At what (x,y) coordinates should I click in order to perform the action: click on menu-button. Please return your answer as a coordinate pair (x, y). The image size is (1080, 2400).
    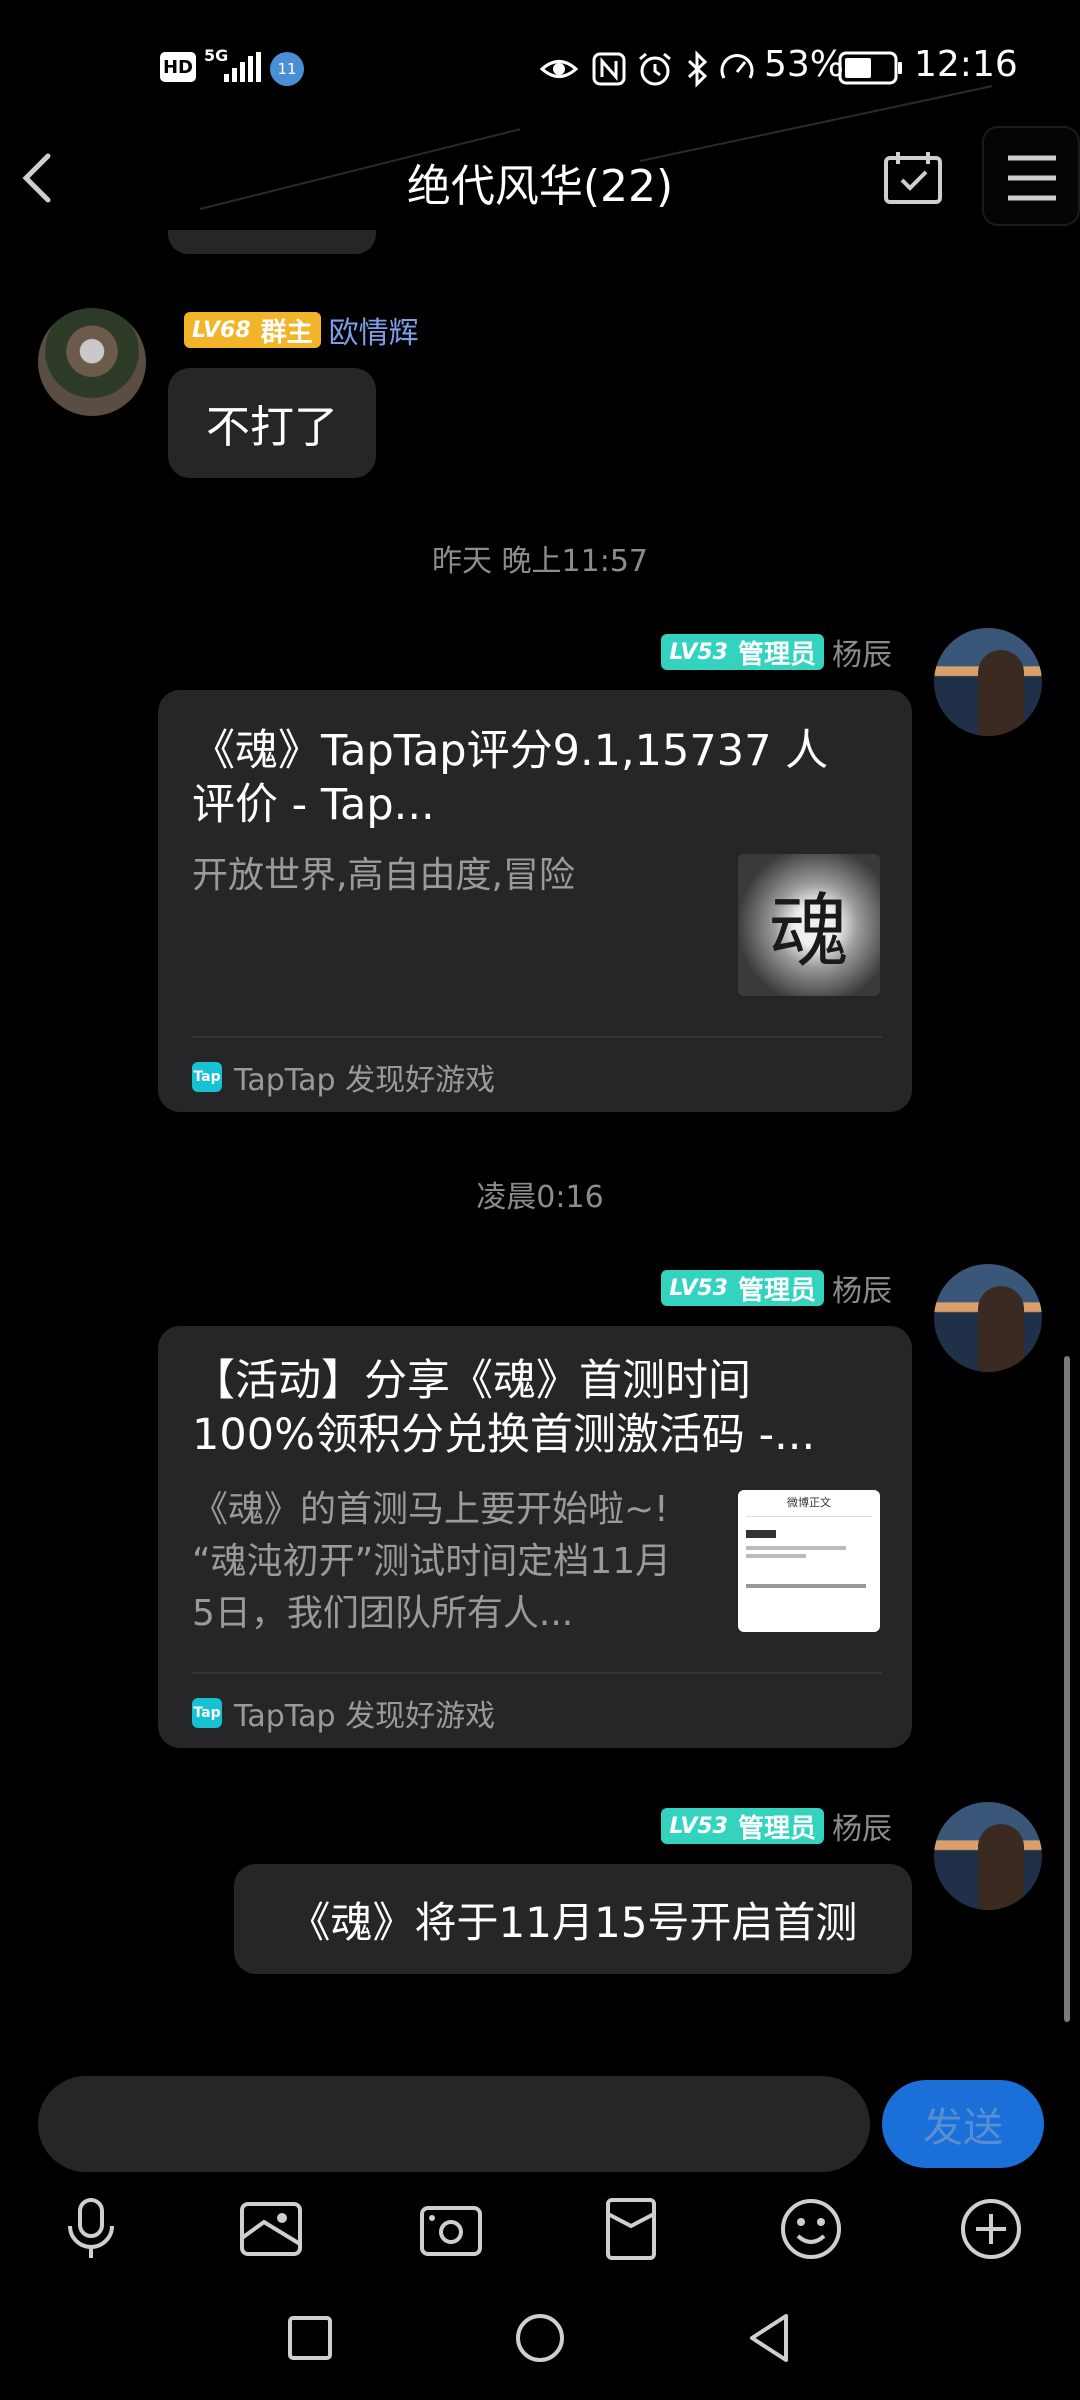
    Looking at the image, I should click on (1031, 176).